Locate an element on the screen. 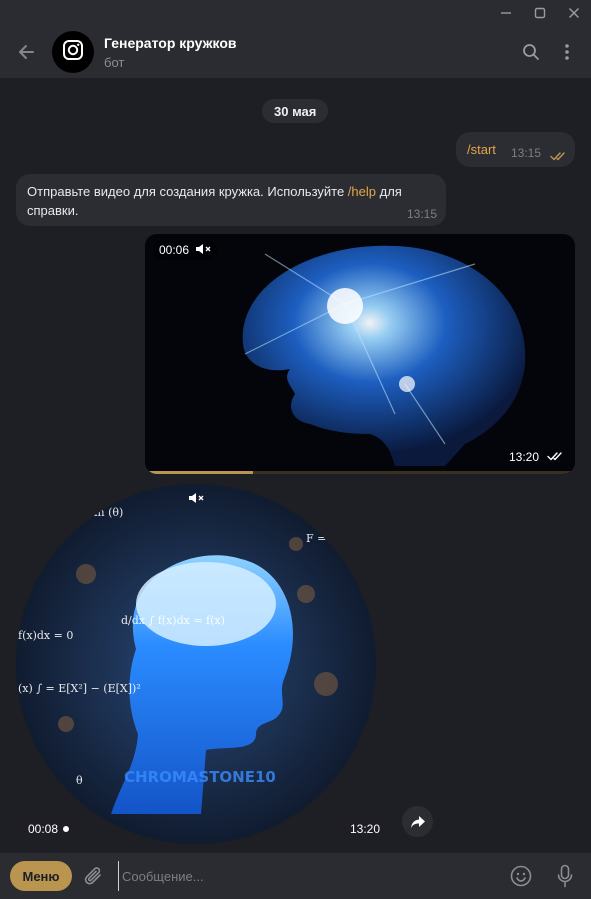 The image size is (591, 899). bot-command-link: /help is located at coordinates (362, 191).